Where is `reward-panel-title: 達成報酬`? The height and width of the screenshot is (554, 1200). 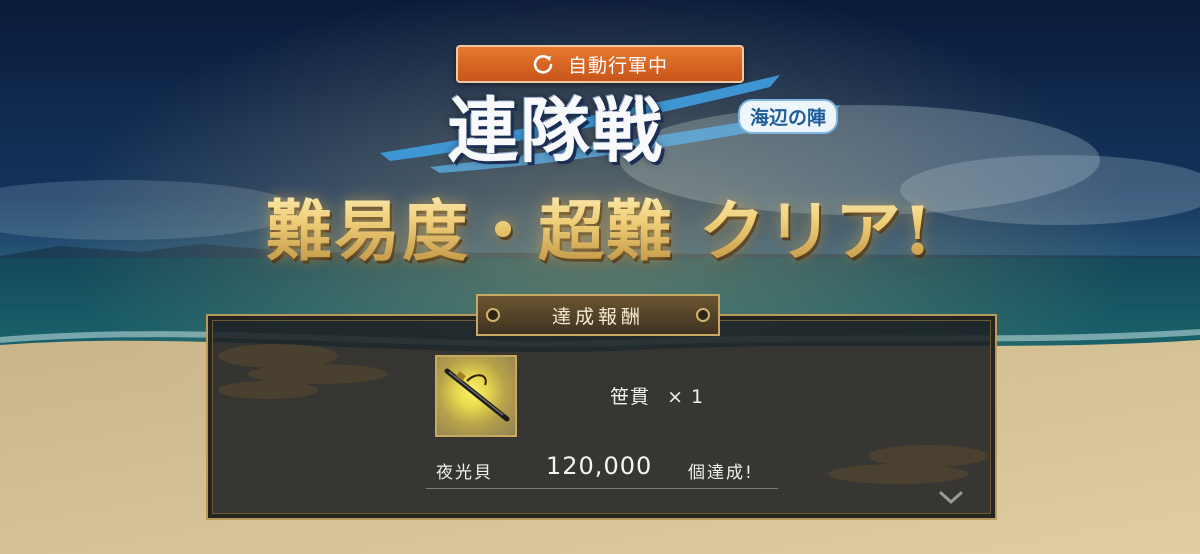 reward-panel-title: 達成報酬 is located at coordinates (597, 316).